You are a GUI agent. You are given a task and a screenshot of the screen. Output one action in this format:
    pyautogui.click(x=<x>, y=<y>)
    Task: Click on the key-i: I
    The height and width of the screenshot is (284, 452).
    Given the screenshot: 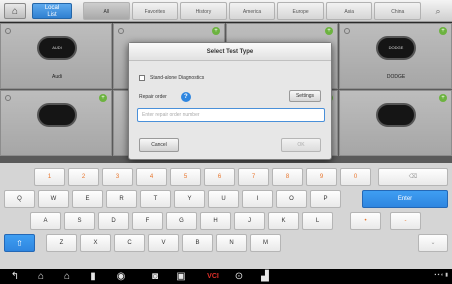 What is the action you would take?
    pyautogui.click(x=257, y=199)
    